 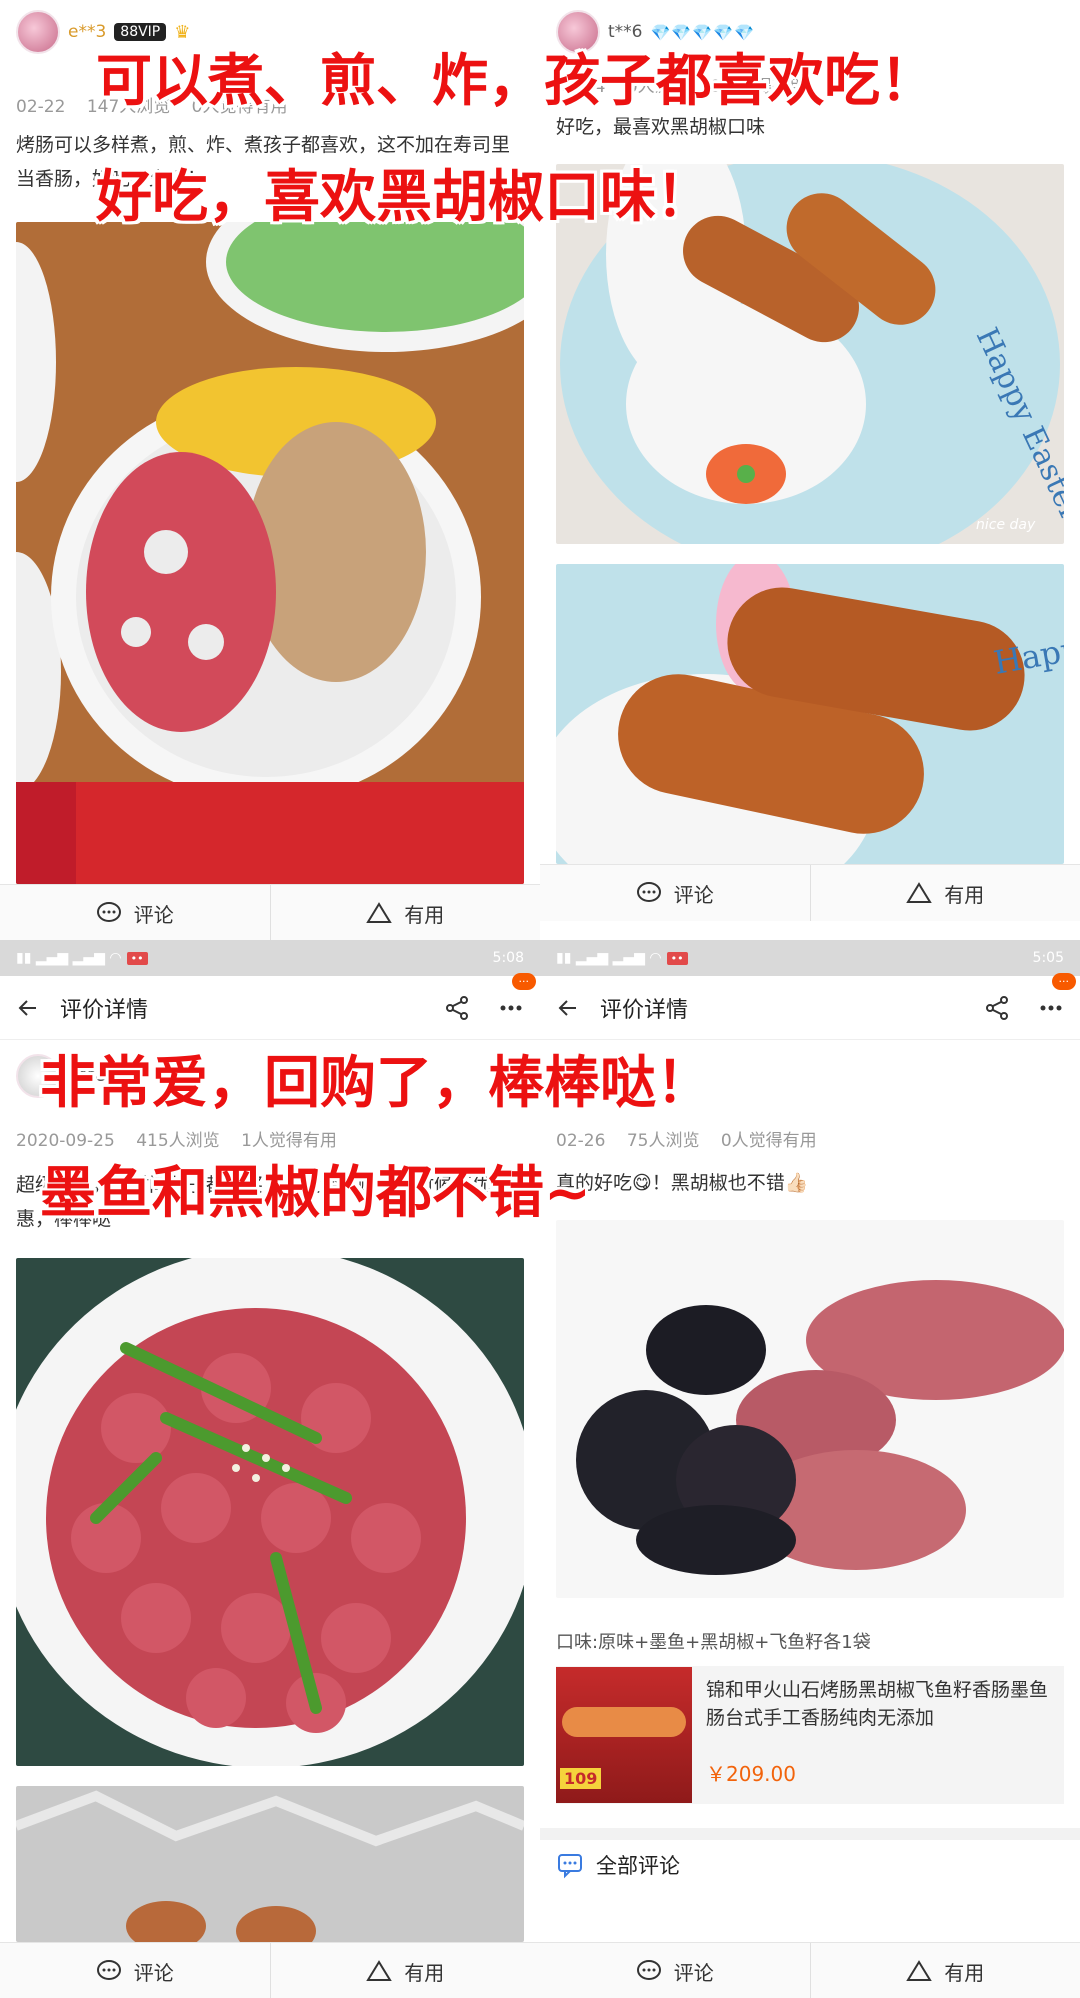 I want to click on status-time: 5:05, so click(x=1048, y=958).